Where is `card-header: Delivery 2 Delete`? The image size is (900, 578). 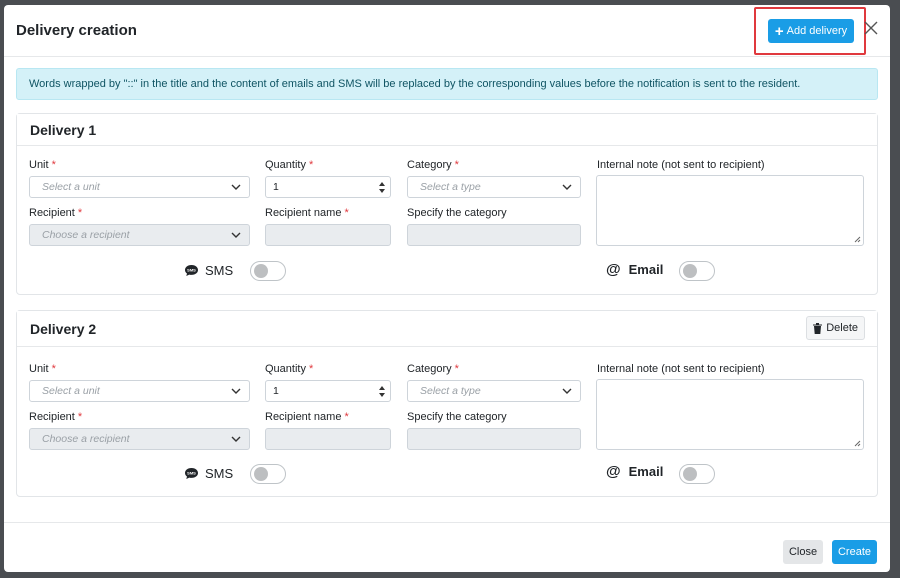
card-header: Delivery 2 Delete is located at coordinates (447, 329).